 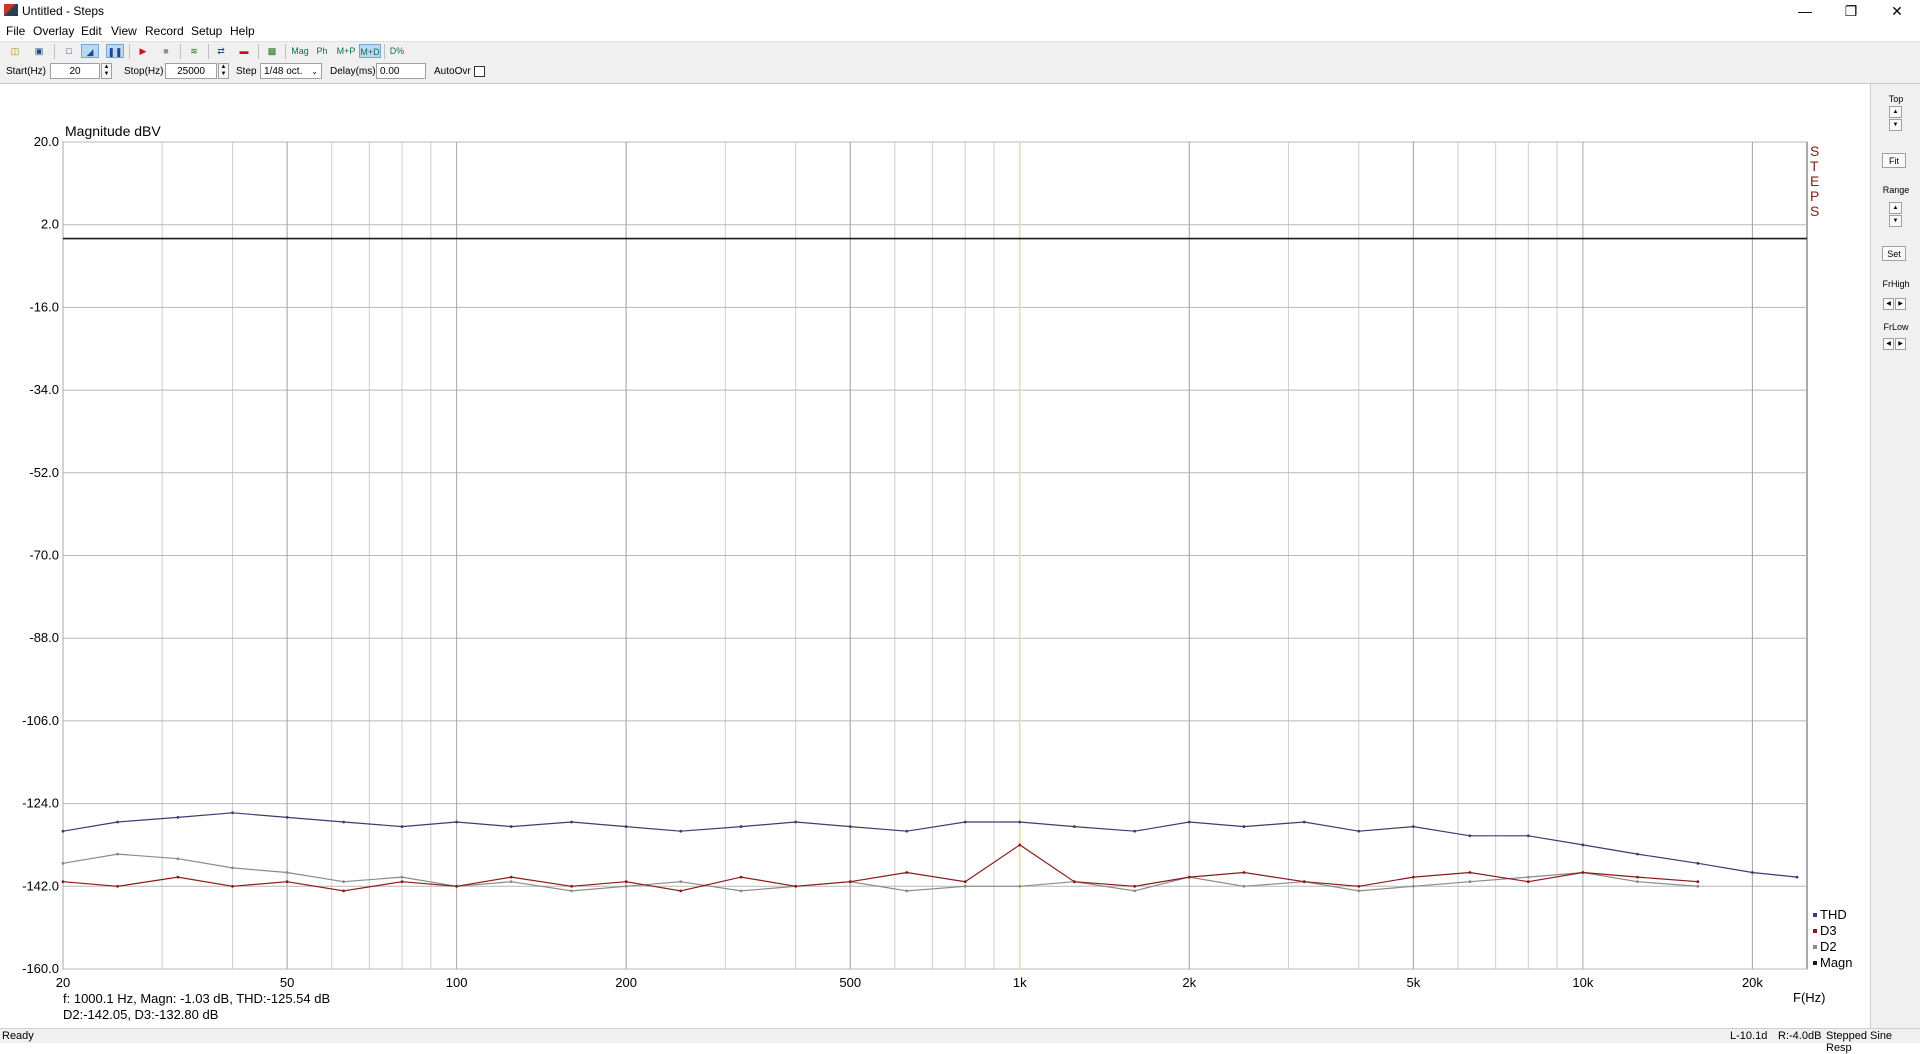 What do you see at coordinates (401, 71) in the screenshot?
I see `delay-input: 0.00` at bounding box center [401, 71].